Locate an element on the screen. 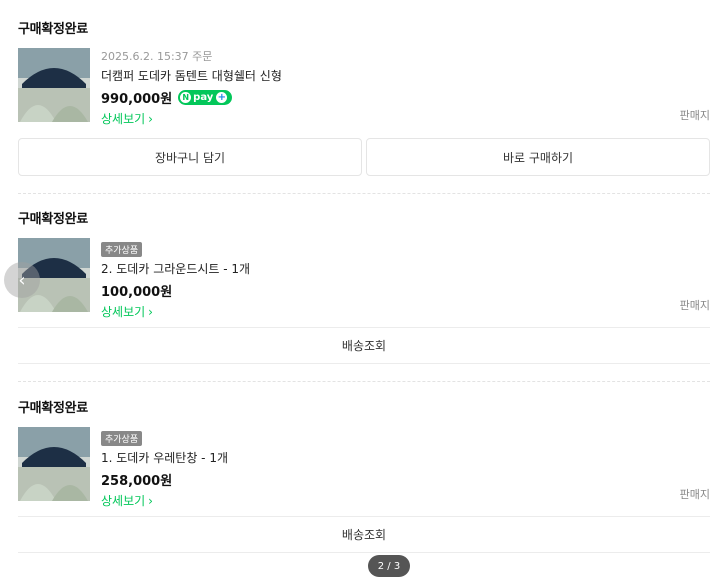 The image size is (710, 577). price-text: 990,000원 is located at coordinates (137, 99).